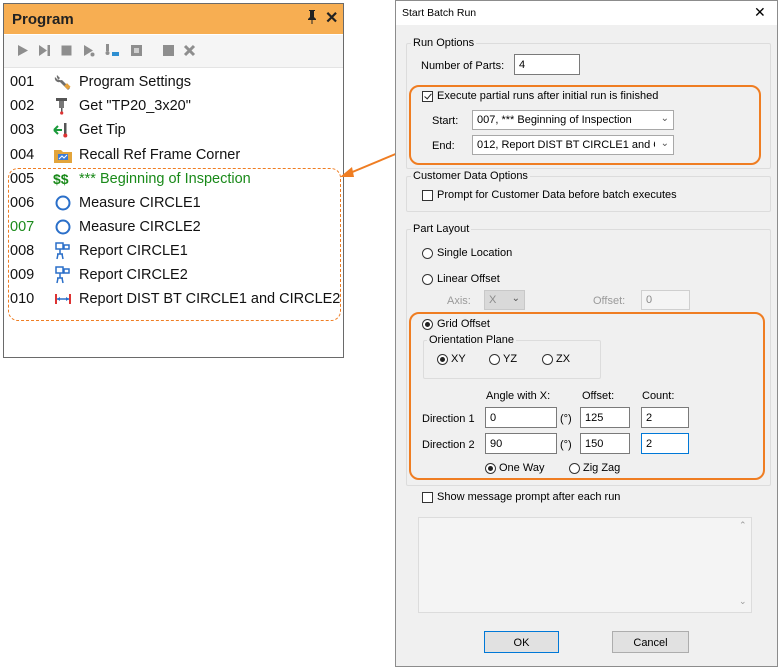 The height and width of the screenshot is (669, 780). I want to click on show-message-label: Show message prompt after each run, so click(529, 497).